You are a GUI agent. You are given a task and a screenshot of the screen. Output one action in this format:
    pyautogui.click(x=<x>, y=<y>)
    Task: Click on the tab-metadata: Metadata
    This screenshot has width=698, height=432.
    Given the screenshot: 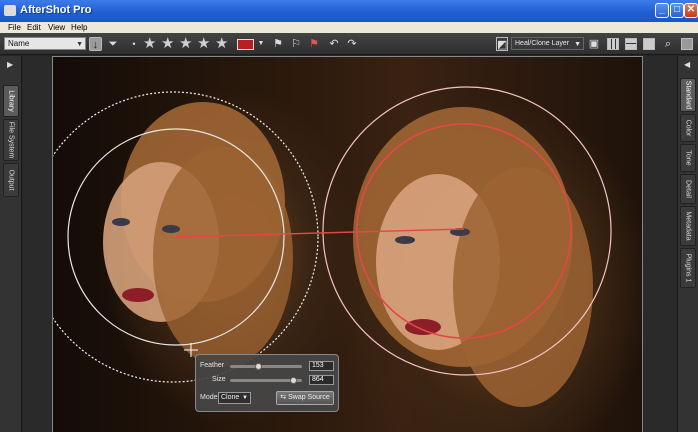 What is the action you would take?
    pyautogui.click(x=688, y=226)
    